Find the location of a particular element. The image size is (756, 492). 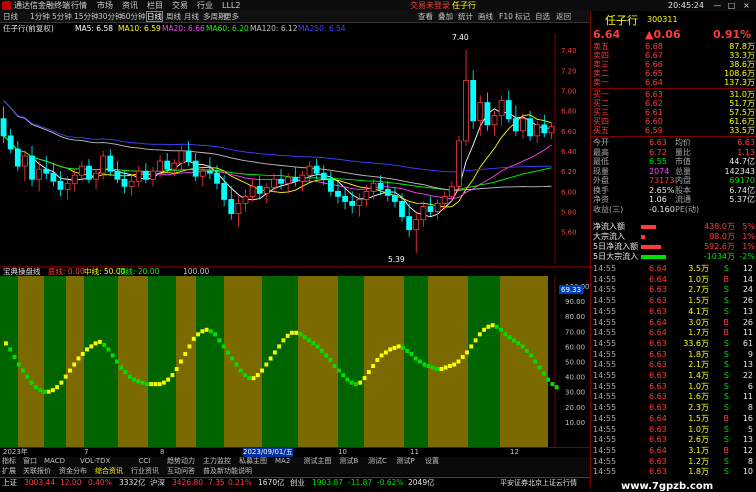

btn-mark: 标记 is located at coordinates (522, 16).